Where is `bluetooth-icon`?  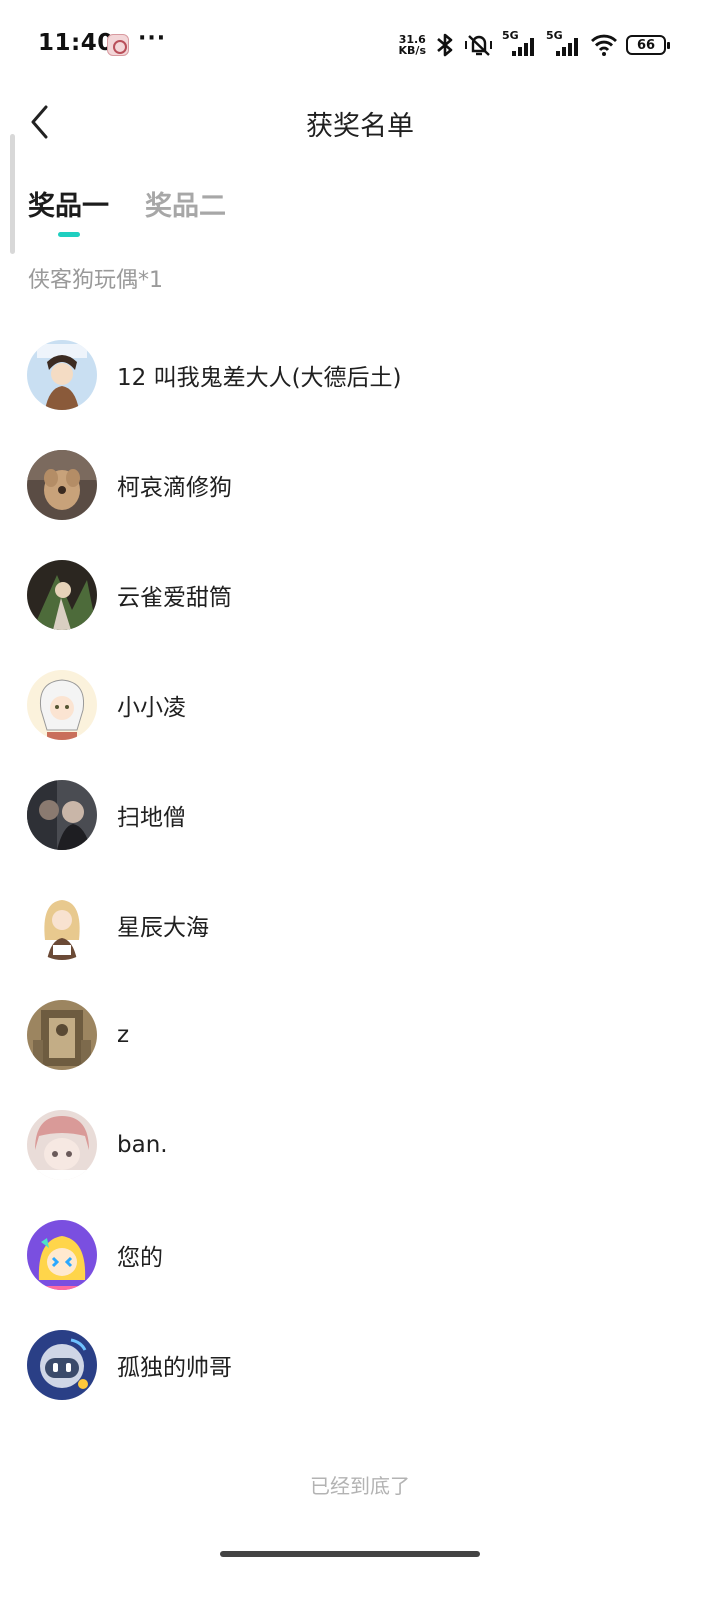
bluetooth-icon is located at coordinates (445, 45).